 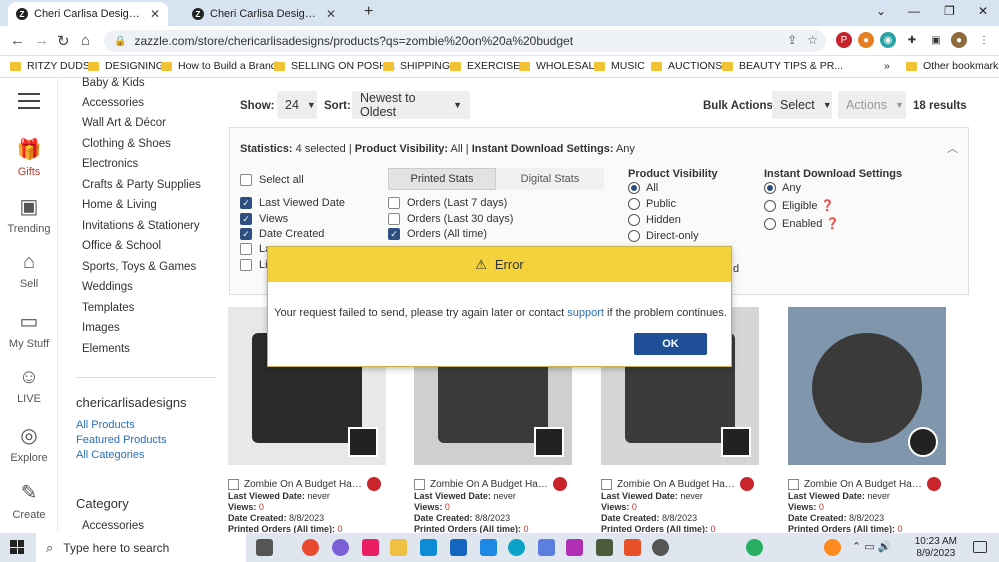 What do you see at coordinates (799, 205) in the screenshot?
I see `download-radio-eligible: Eligible ❓` at bounding box center [799, 205].